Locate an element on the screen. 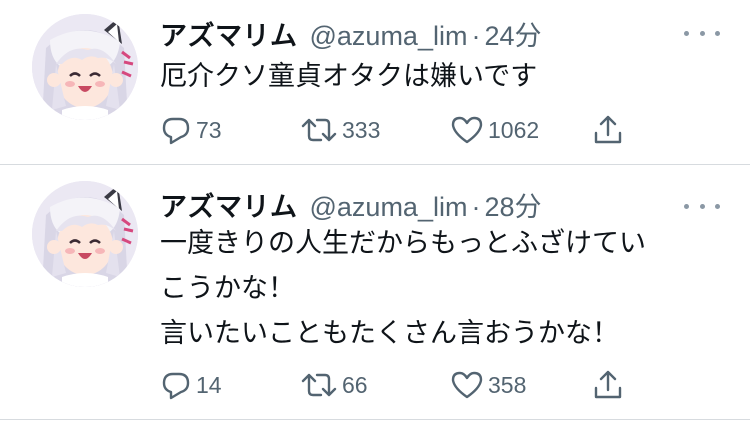 Image resolution: width=750 pixels, height=421 pixels. retweet-count: 333 is located at coordinates (361, 129).